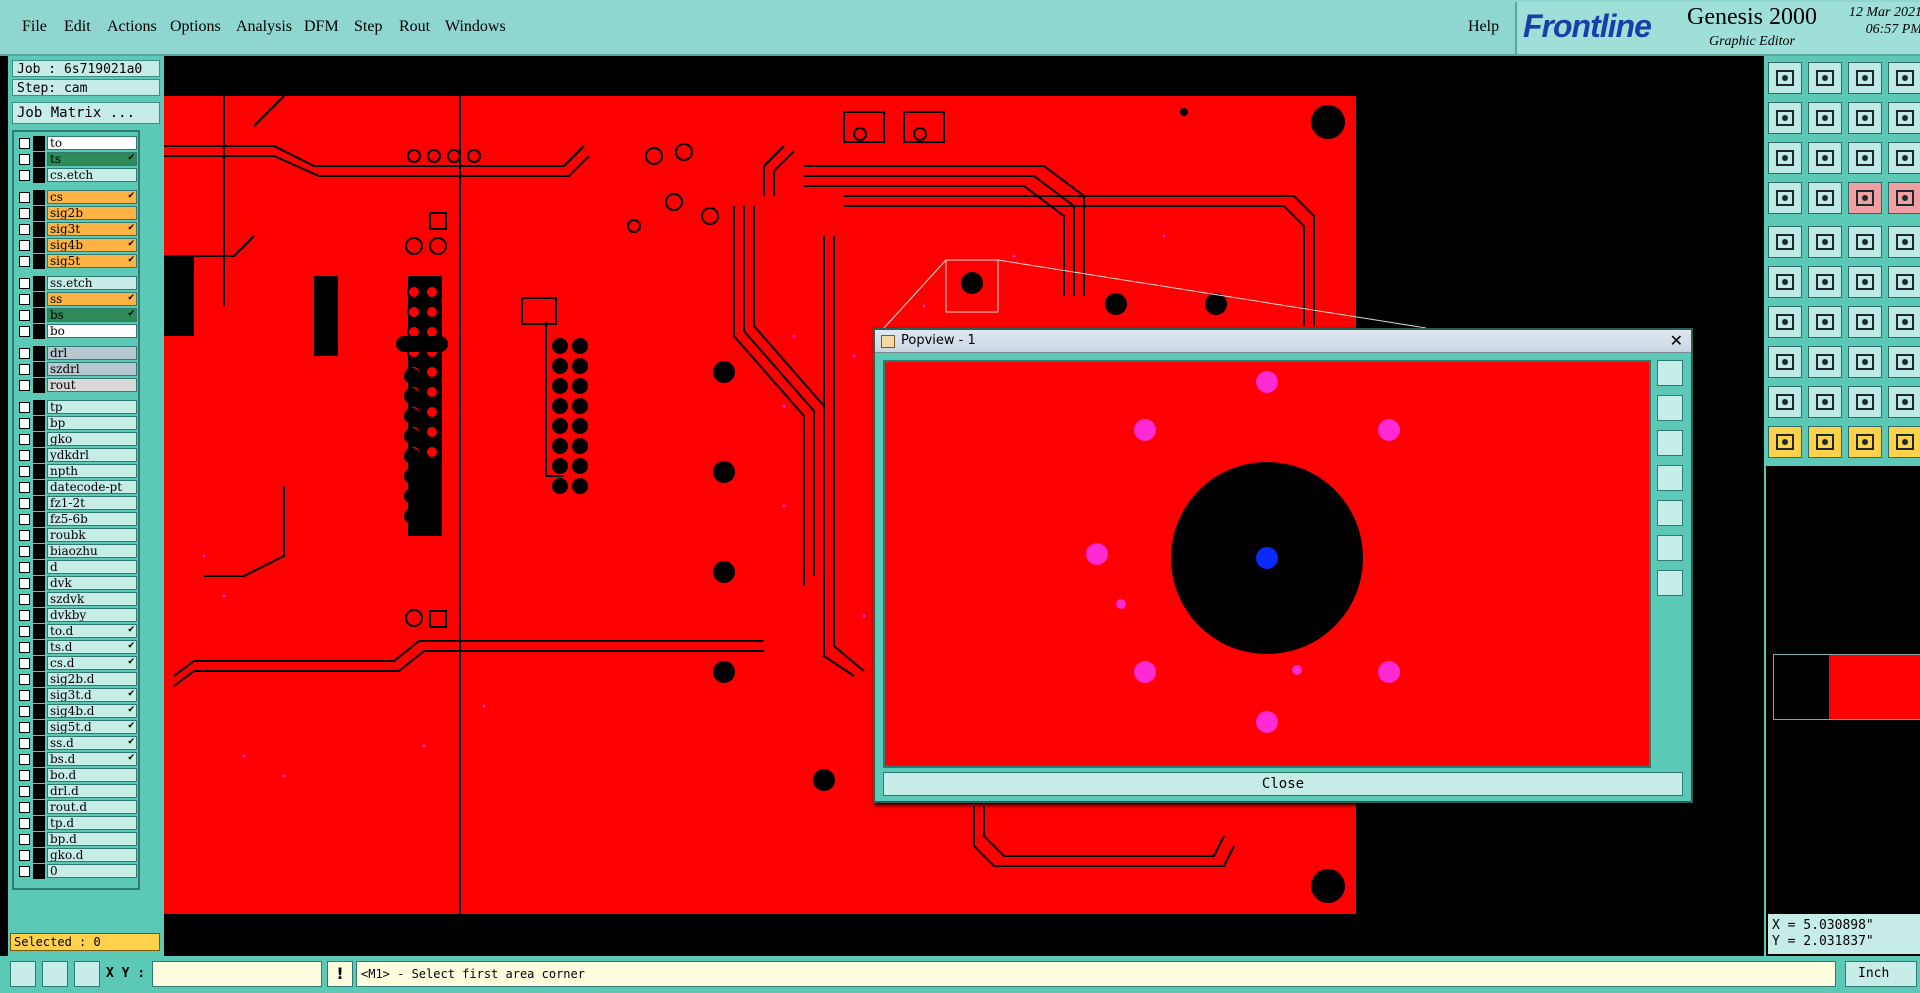  Describe the element at coordinates (77, 283) in the screenshot. I see `layer-row: ss.etch` at that location.